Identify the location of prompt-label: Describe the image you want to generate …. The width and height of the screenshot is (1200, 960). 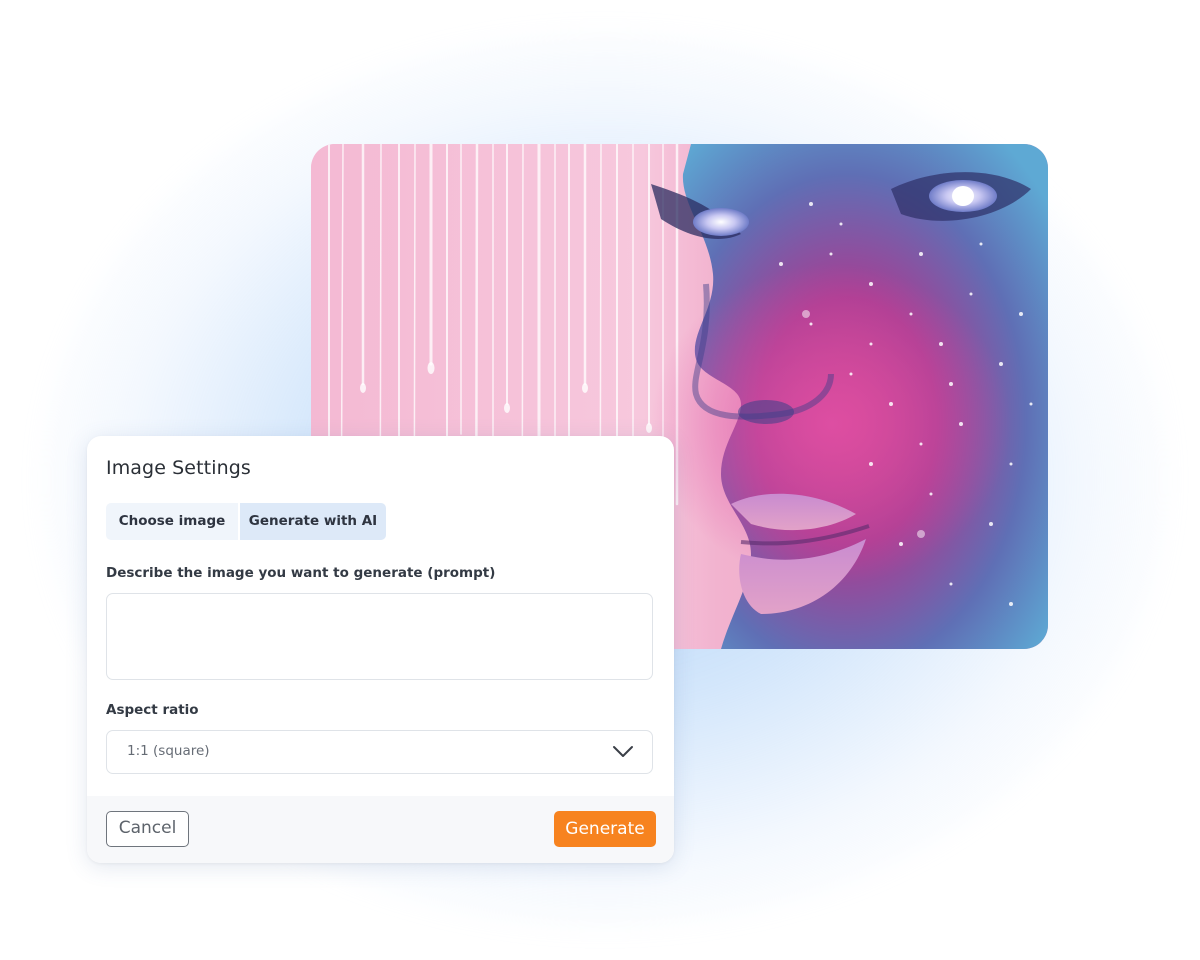
(301, 573).